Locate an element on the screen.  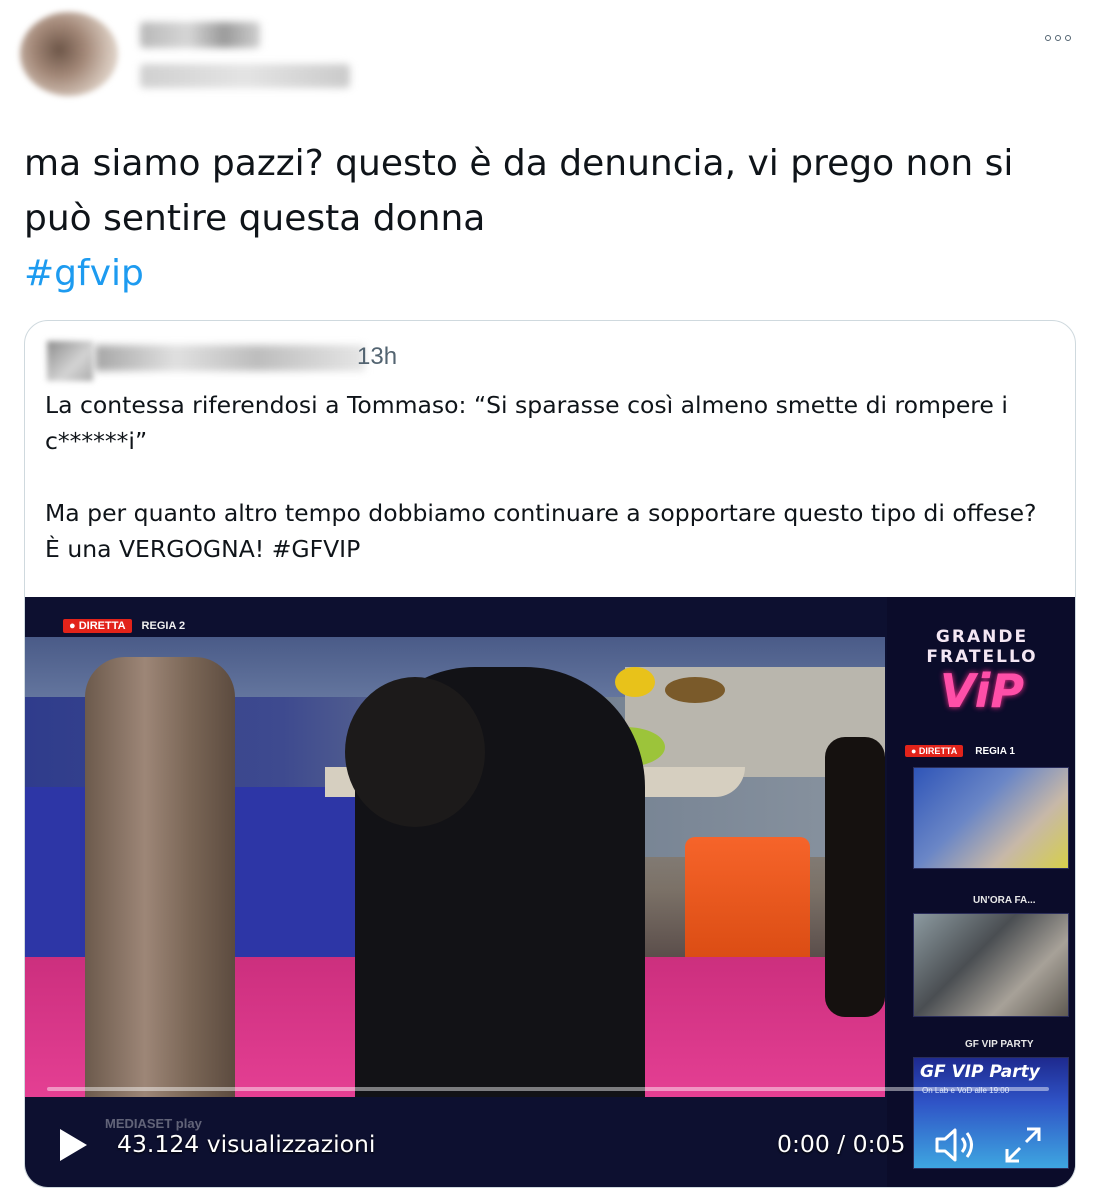
quoted-author-avatar is located at coordinates (70, 361).